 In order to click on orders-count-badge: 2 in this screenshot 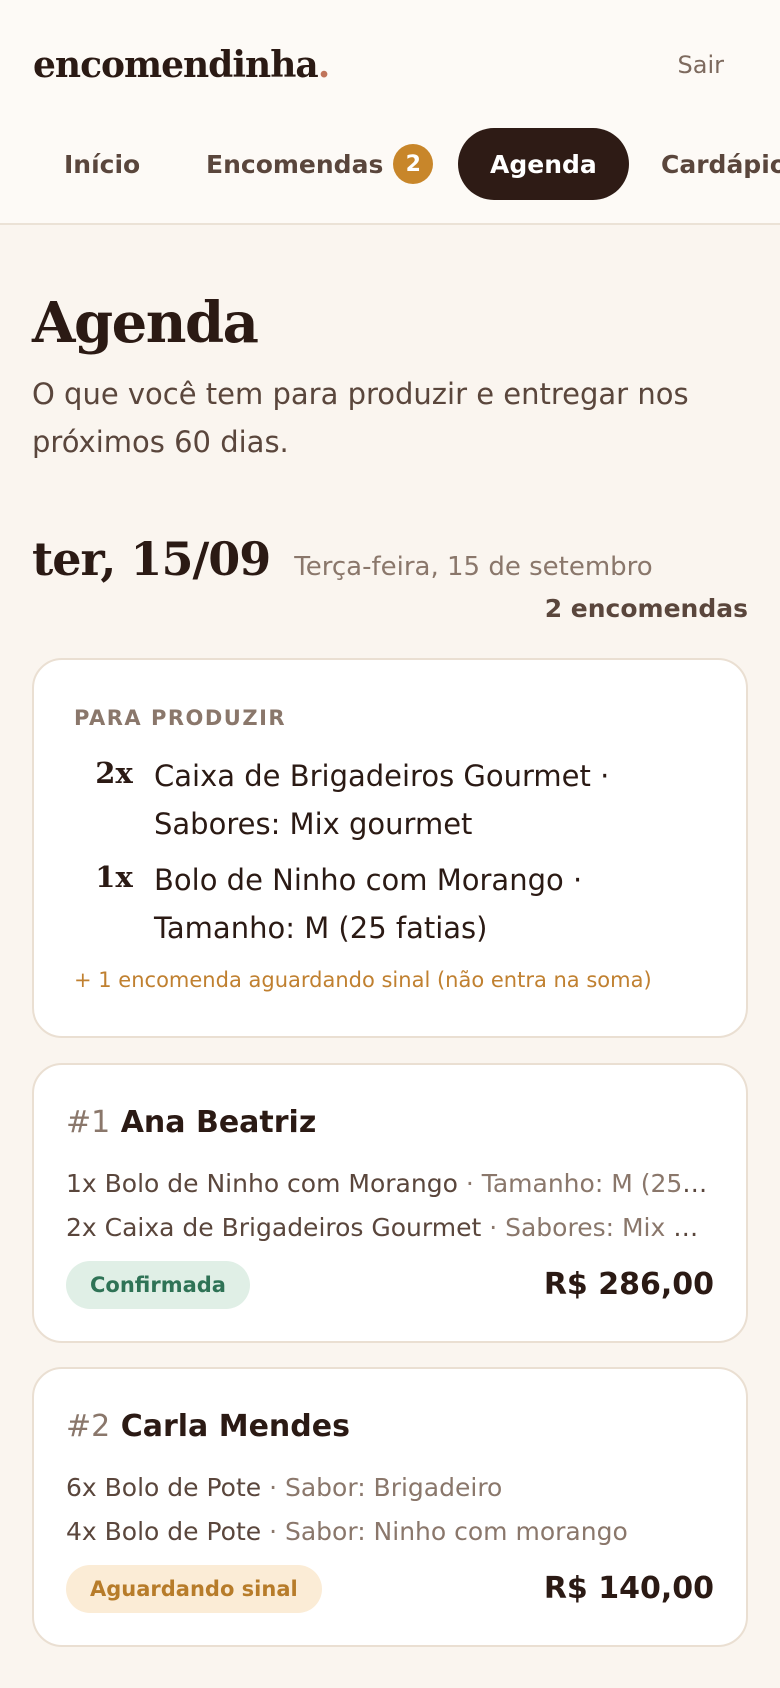, I will do `click(413, 164)`.